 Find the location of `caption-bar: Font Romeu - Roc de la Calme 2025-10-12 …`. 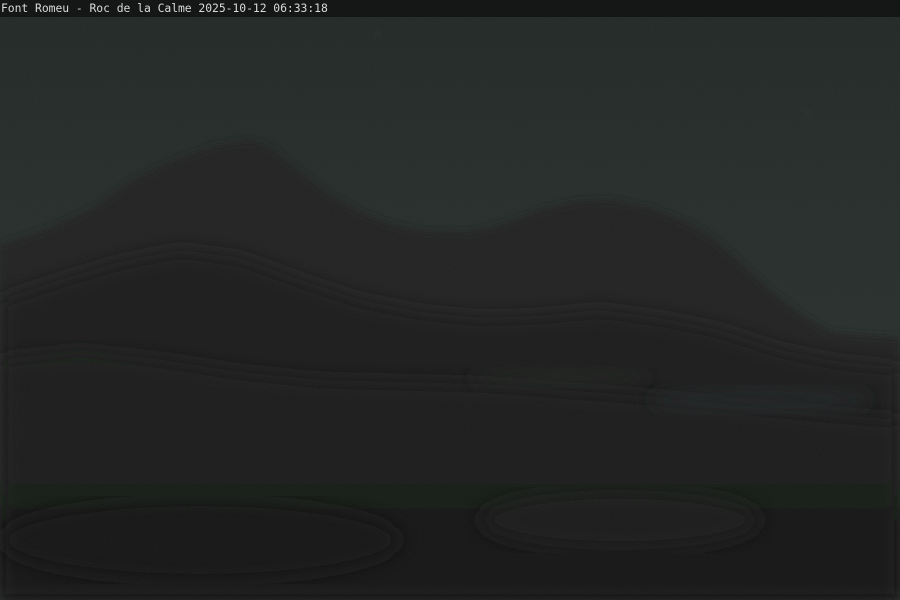

caption-bar: Font Romeu - Roc de la Calme 2025-10-12 … is located at coordinates (450, 8).